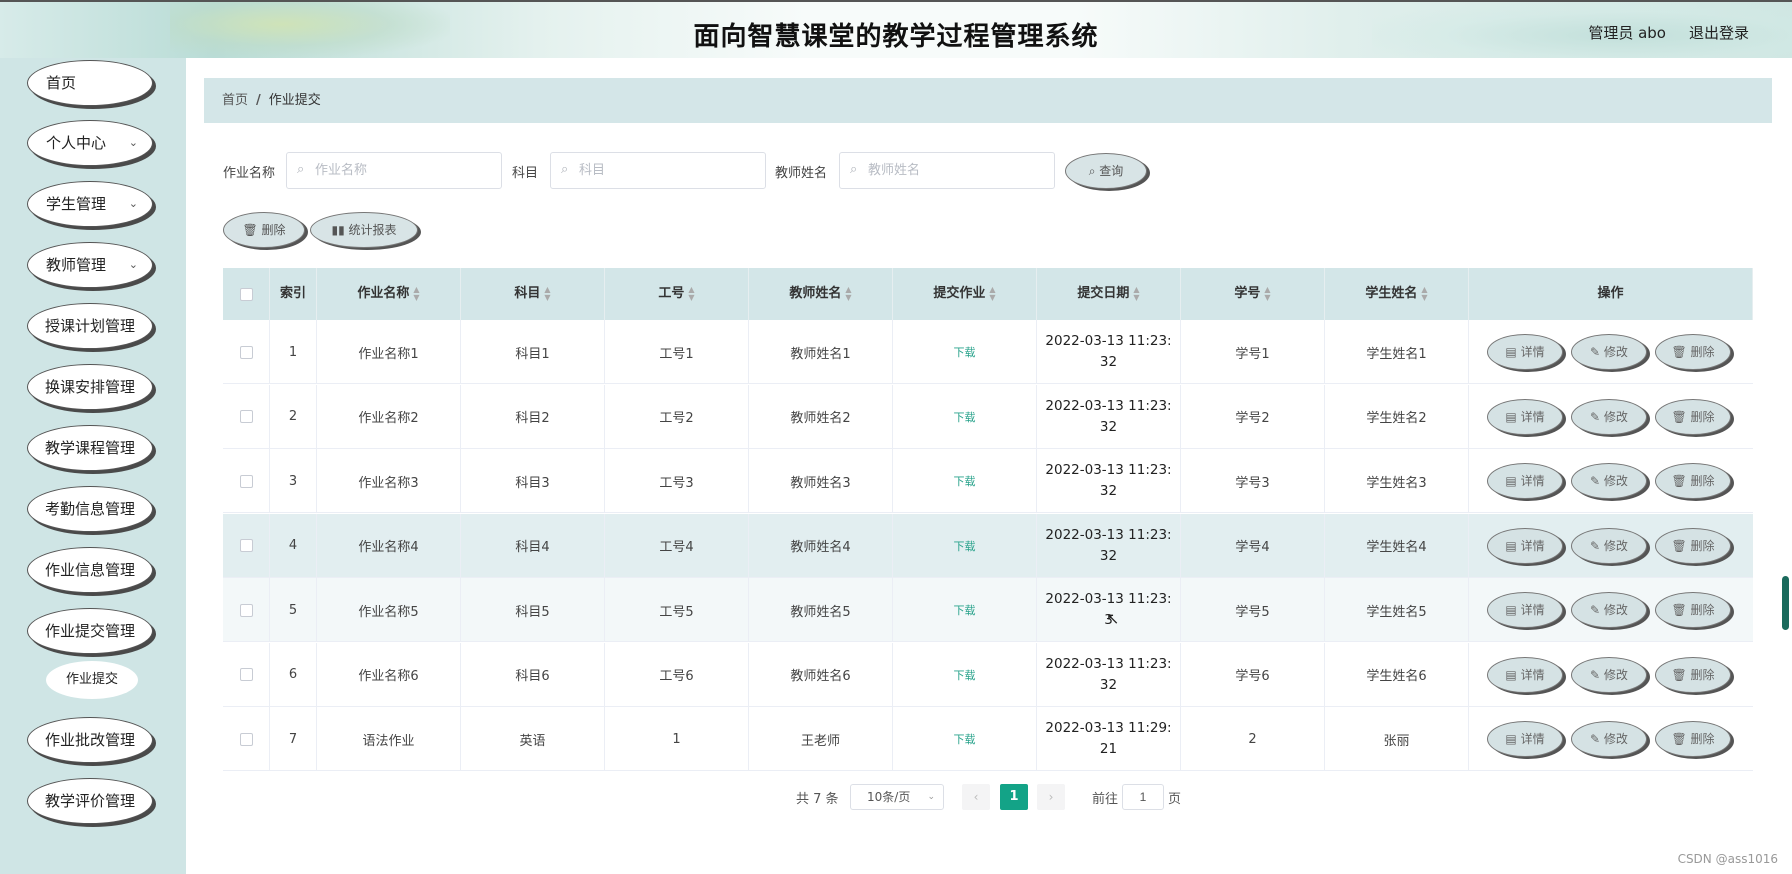  What do you see at coordinates (1106, 171) in the screenshot?
I see `query-button: ⌕ 查询` at bounding box center [1106, 171].